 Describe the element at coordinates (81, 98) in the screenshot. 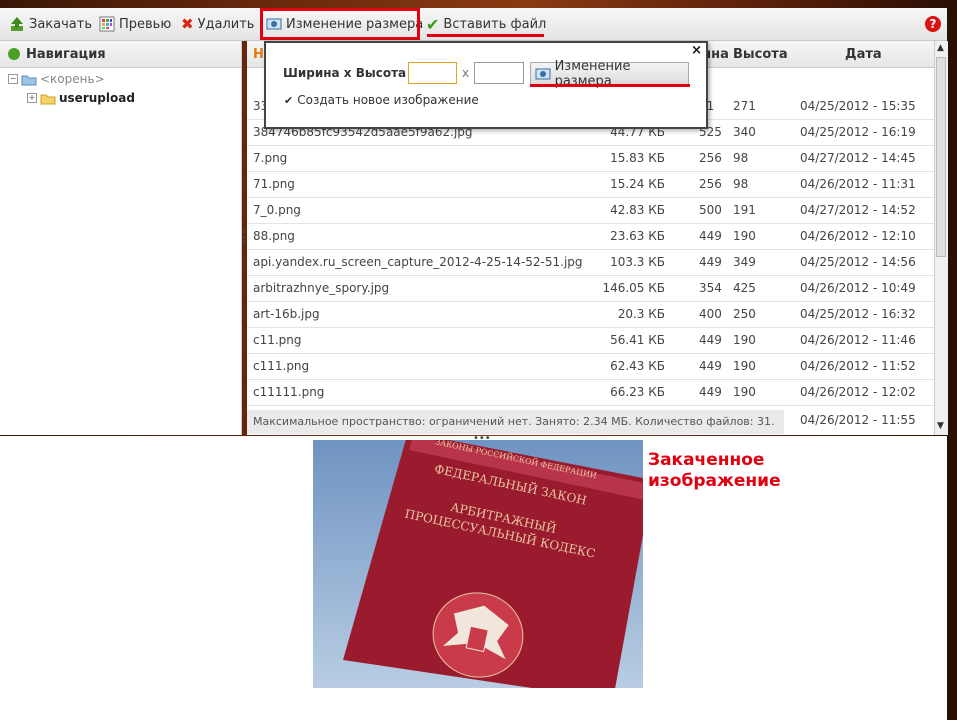

I see `tree-item-userupload: + userupload` at that location.